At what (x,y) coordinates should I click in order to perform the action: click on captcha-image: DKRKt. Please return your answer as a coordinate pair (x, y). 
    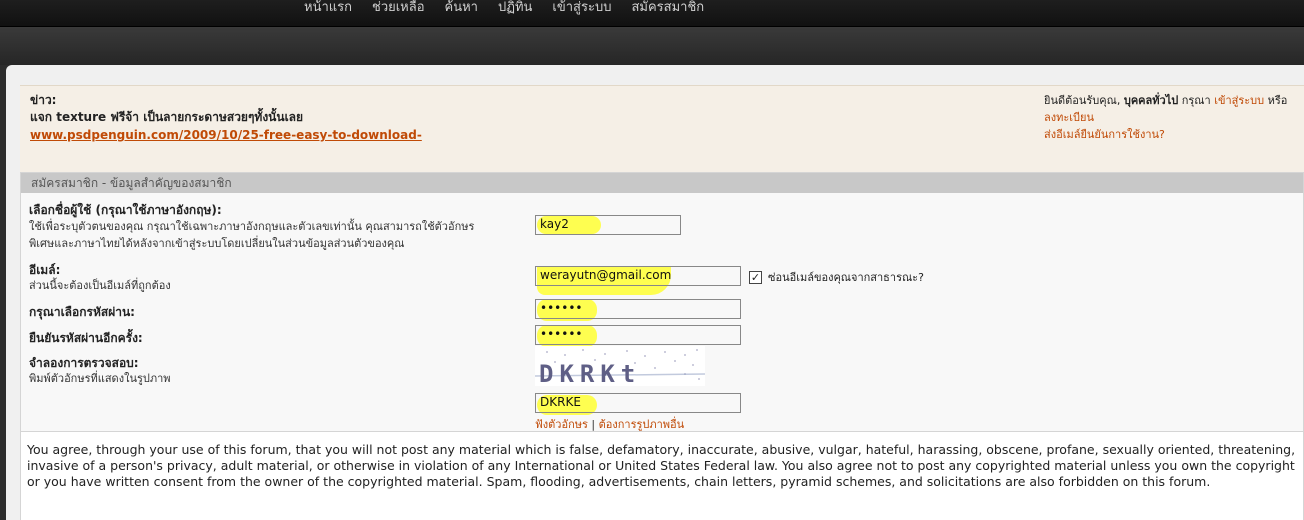
    Looking at the image, I should click on (620, 366).